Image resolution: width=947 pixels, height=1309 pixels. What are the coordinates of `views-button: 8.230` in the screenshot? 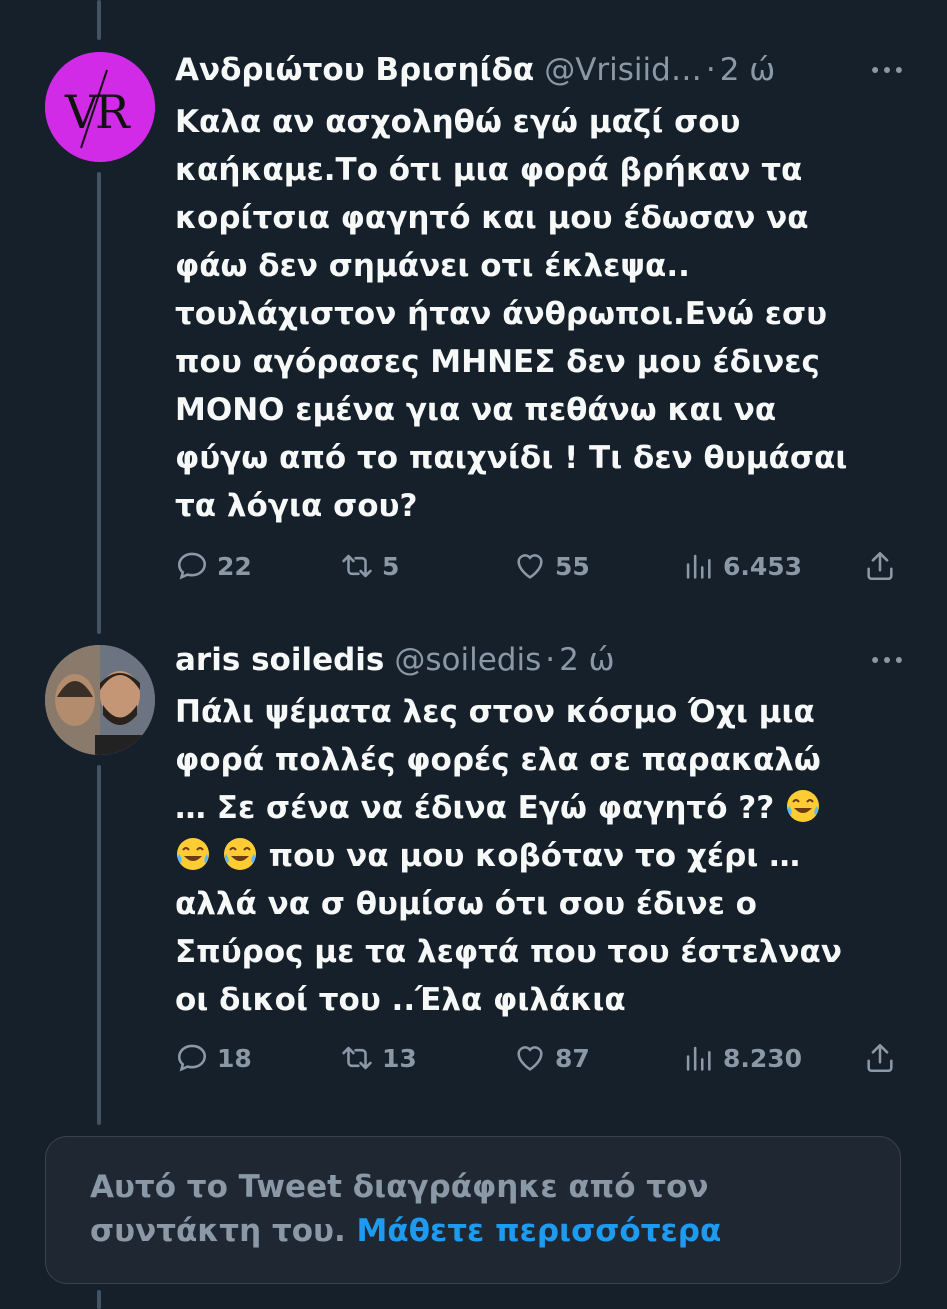 It's located at (741, 1058).